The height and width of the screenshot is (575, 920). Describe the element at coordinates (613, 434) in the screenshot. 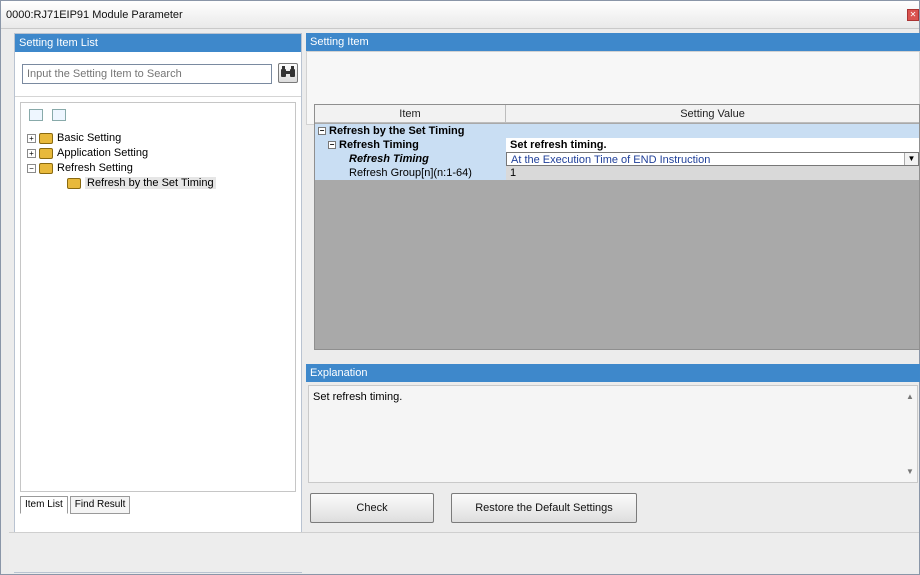

I see `explanation-box: Set refresh timing. ▲ ▼` at that location.